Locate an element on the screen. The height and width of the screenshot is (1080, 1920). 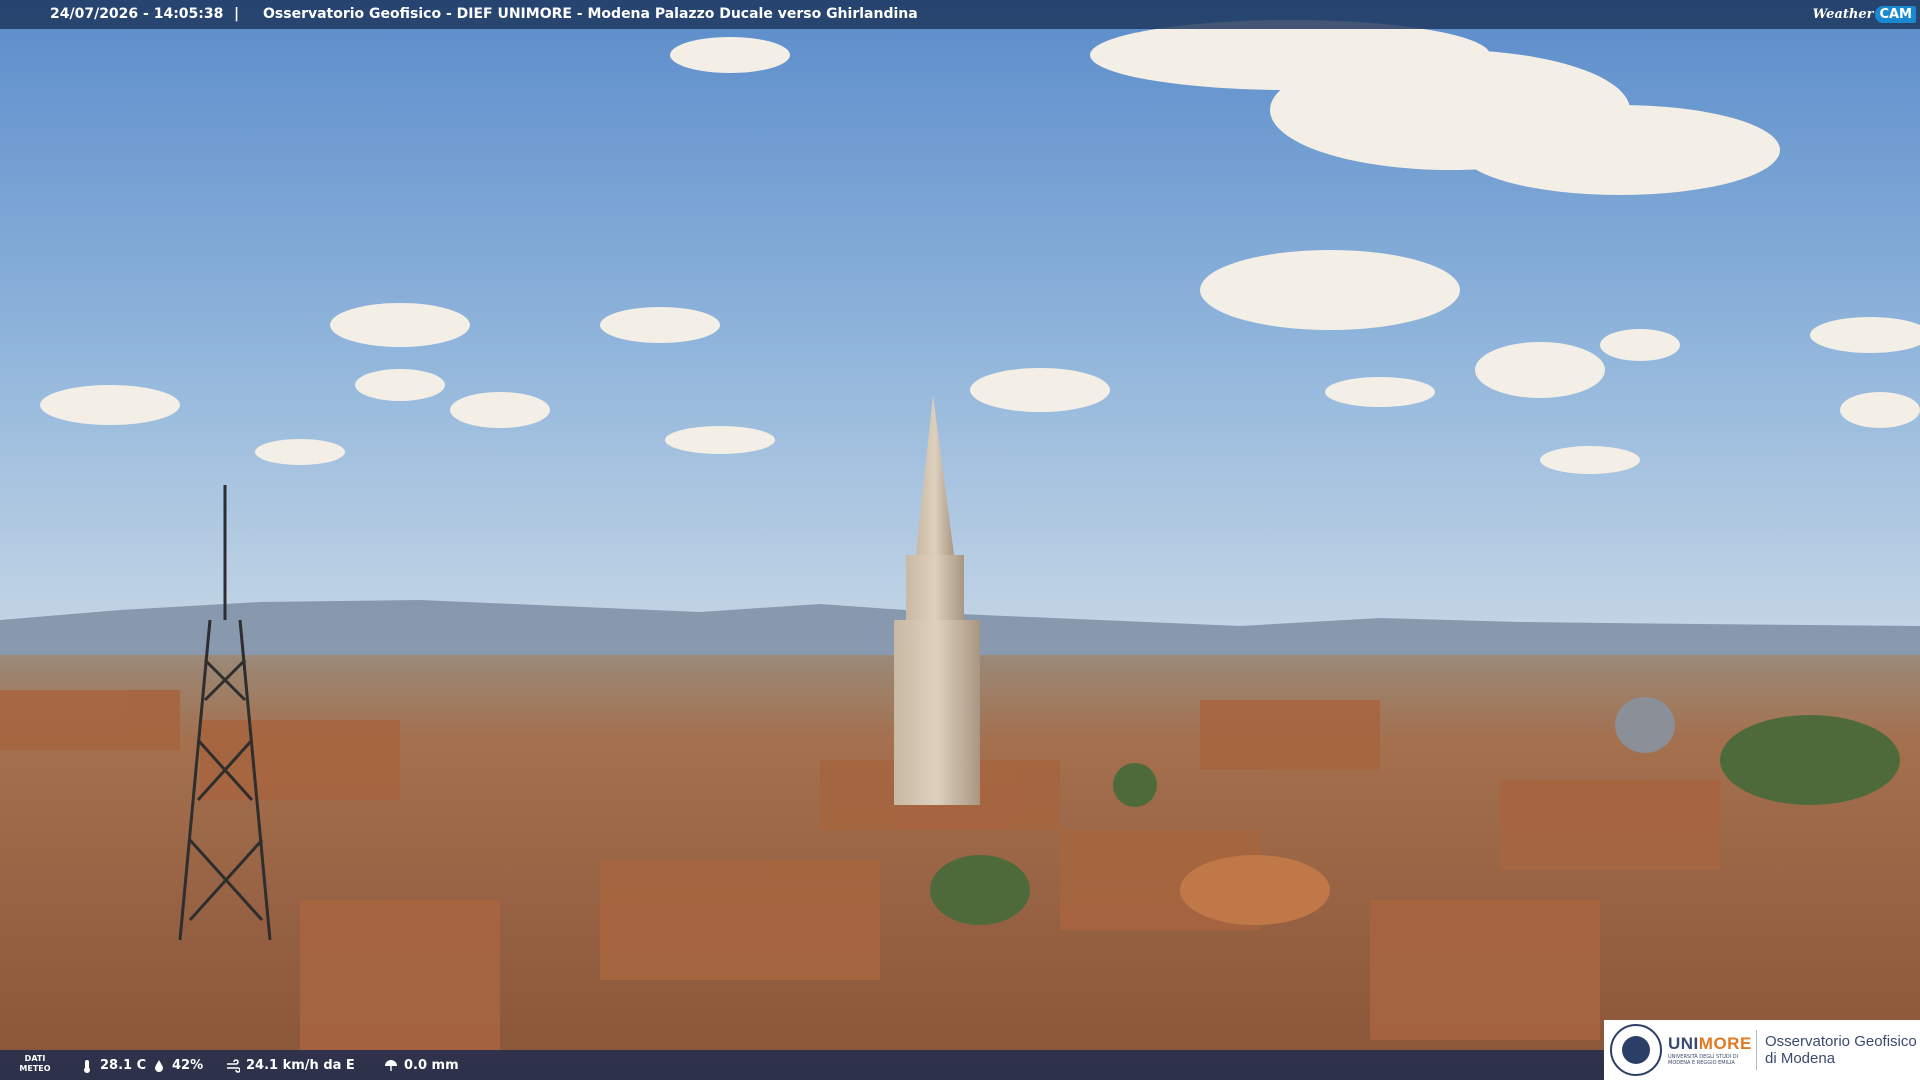
humidity-reading: 42% is located at coordinates (177, 1065).